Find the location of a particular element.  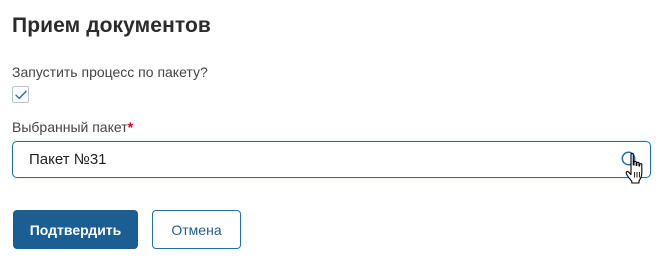

process-checkbox-label: Запустить процесс по пакету? is located at coordinates (110, 72).